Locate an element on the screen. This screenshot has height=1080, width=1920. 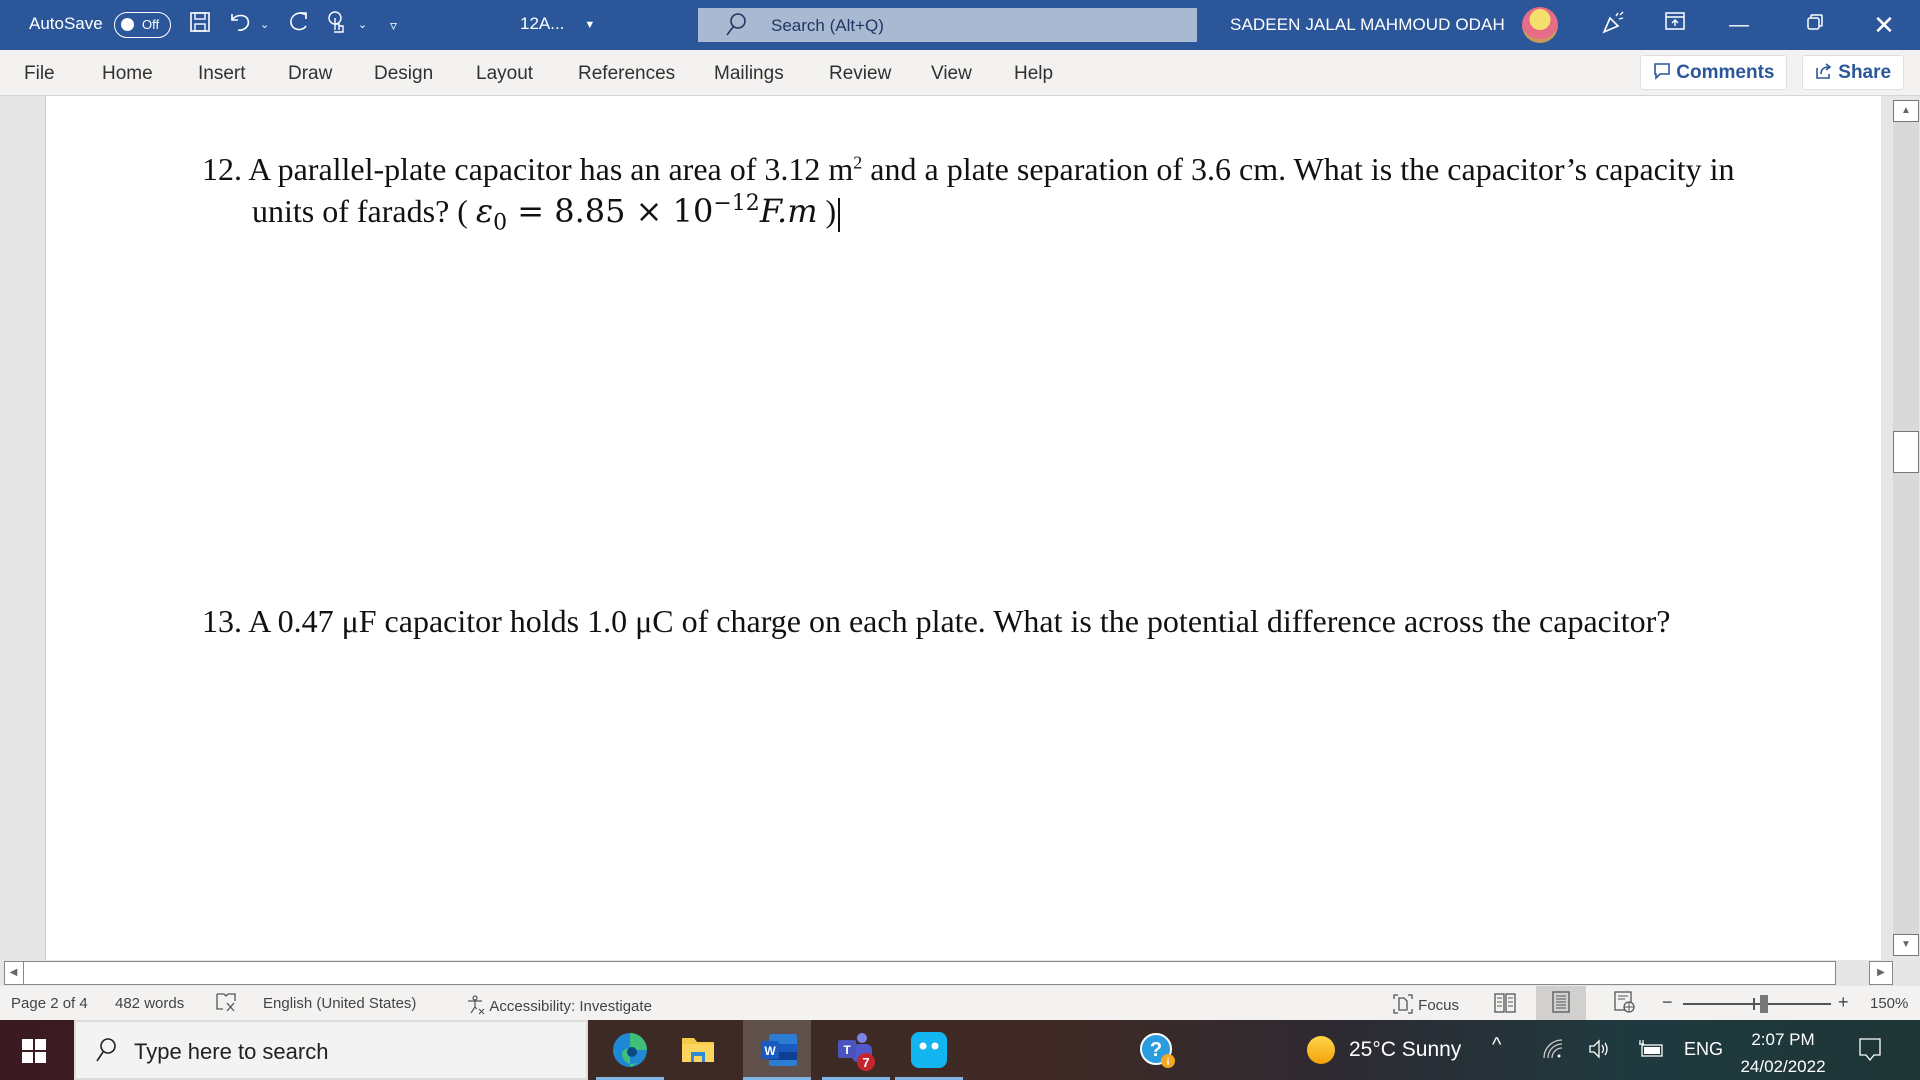
proofing-icon is located at coordinates (226, 1004).